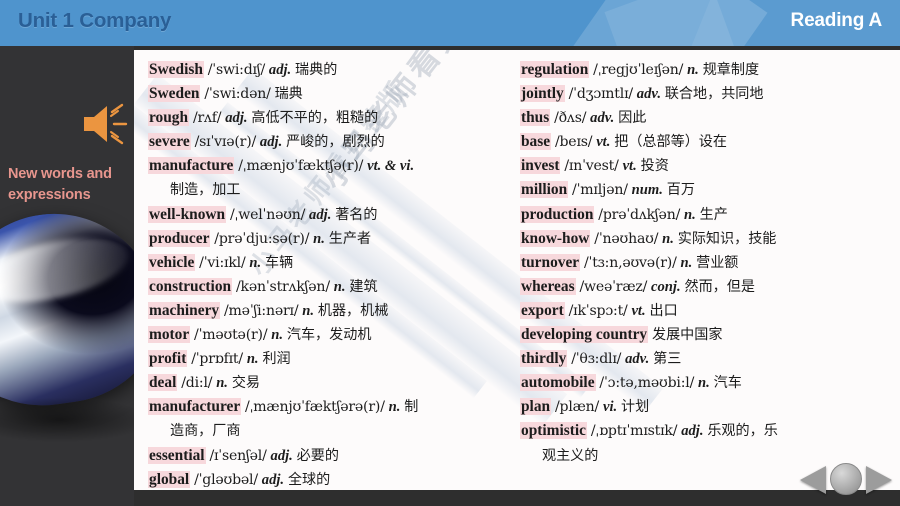 Image resolution: width=900 pixels, height=506 pixels. What do you see at coordinates (334, 263) in the screenshot?
I see `word-entry: vehicle /ˈvi:ɪkl/ n. 车辆` at bounding box center [334, 263].